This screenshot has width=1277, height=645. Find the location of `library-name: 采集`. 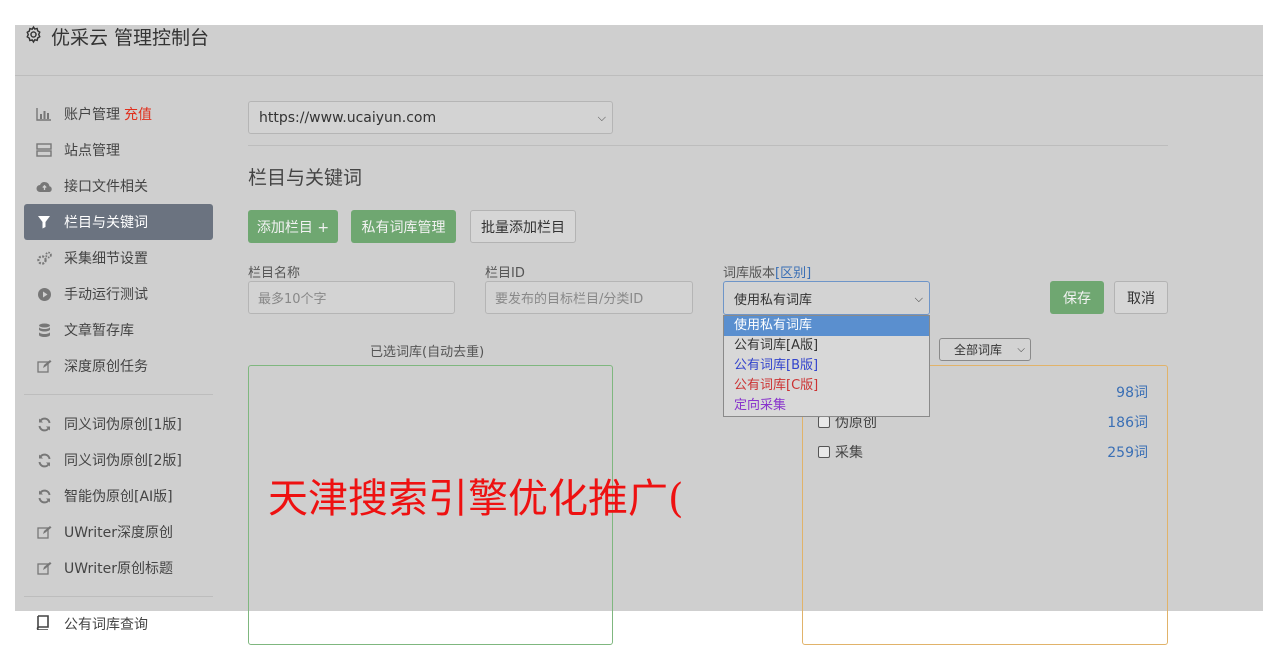

library-name: 采集 is located at coordinates (849, 453).